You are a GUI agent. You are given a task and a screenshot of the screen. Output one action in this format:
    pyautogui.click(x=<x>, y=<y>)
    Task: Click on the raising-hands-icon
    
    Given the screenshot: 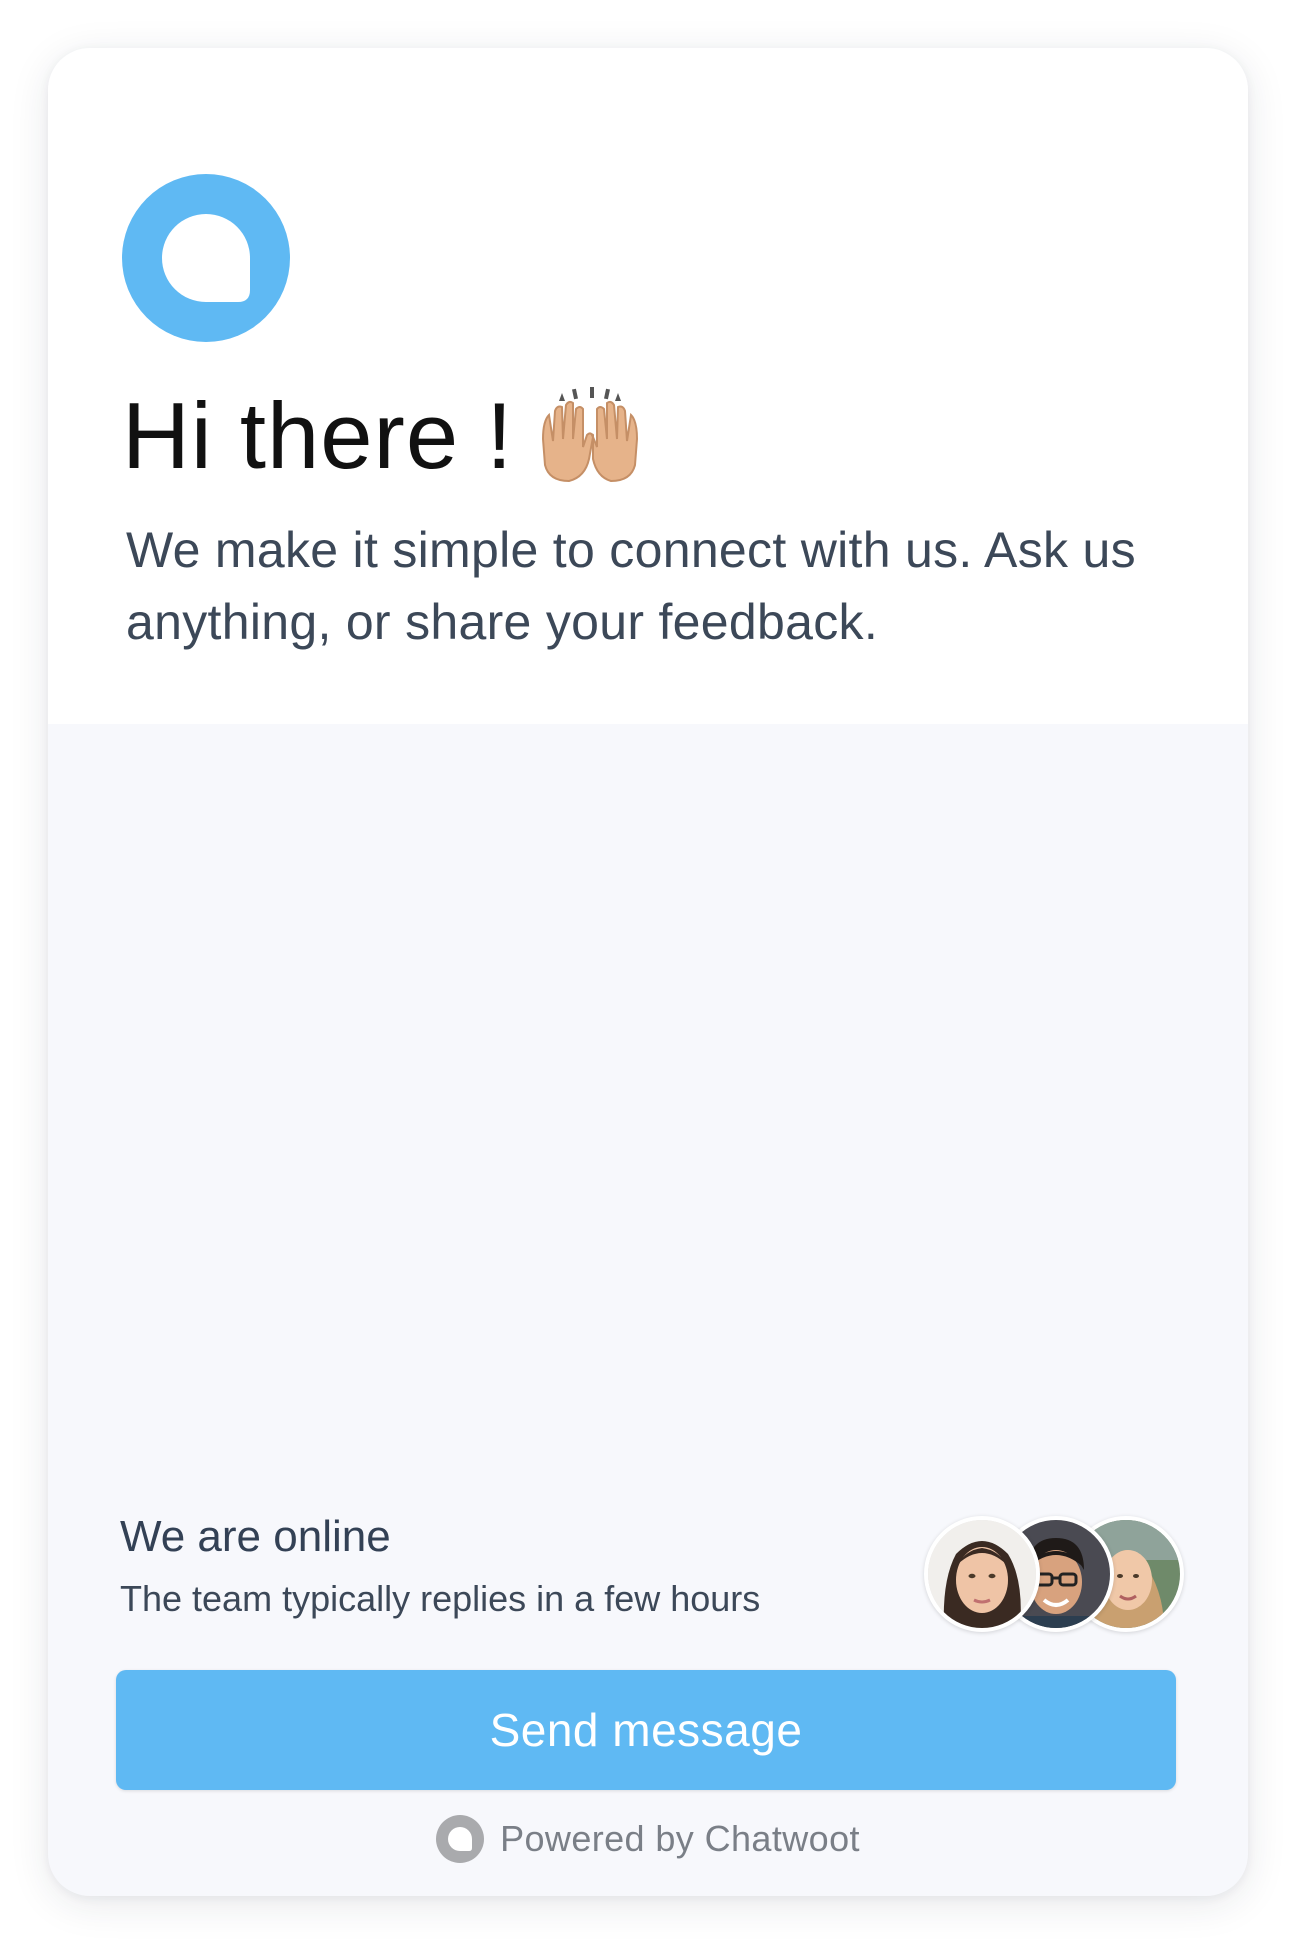 What is the action you would take?
    pyautogui.click(x=590, y=436)
    